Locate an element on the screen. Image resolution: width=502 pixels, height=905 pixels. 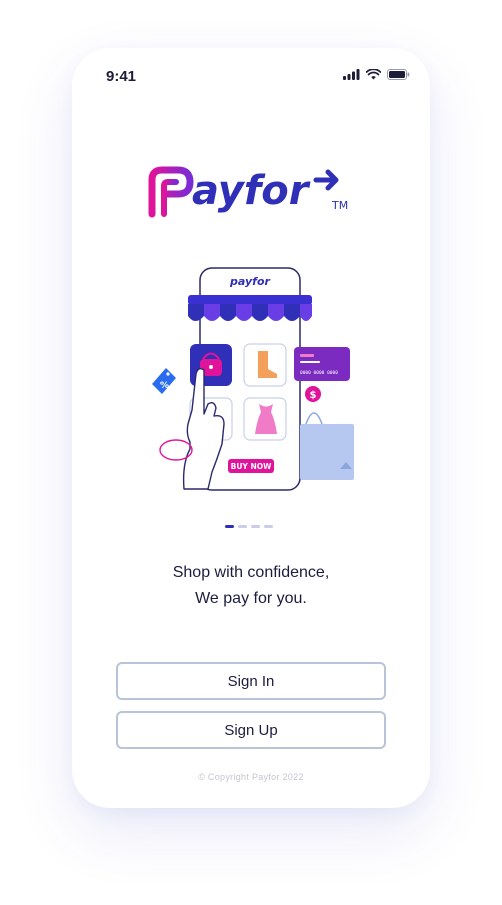
copyright-text: © Copyright Payfor 2022 is located at coordinates (251, 777).